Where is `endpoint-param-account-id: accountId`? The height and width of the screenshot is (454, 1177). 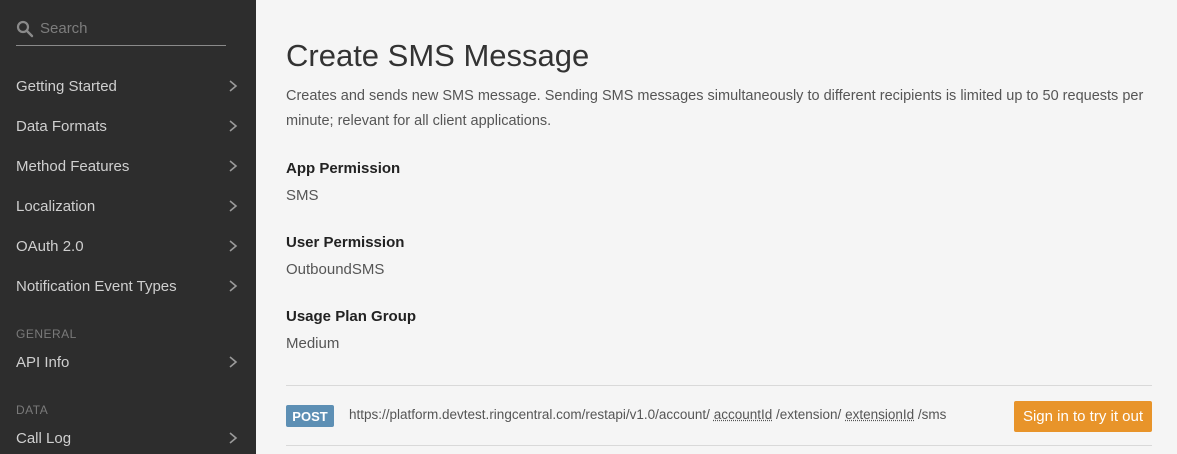 endpoint-param-account-id: accountId is located at coordinates (743, 414).